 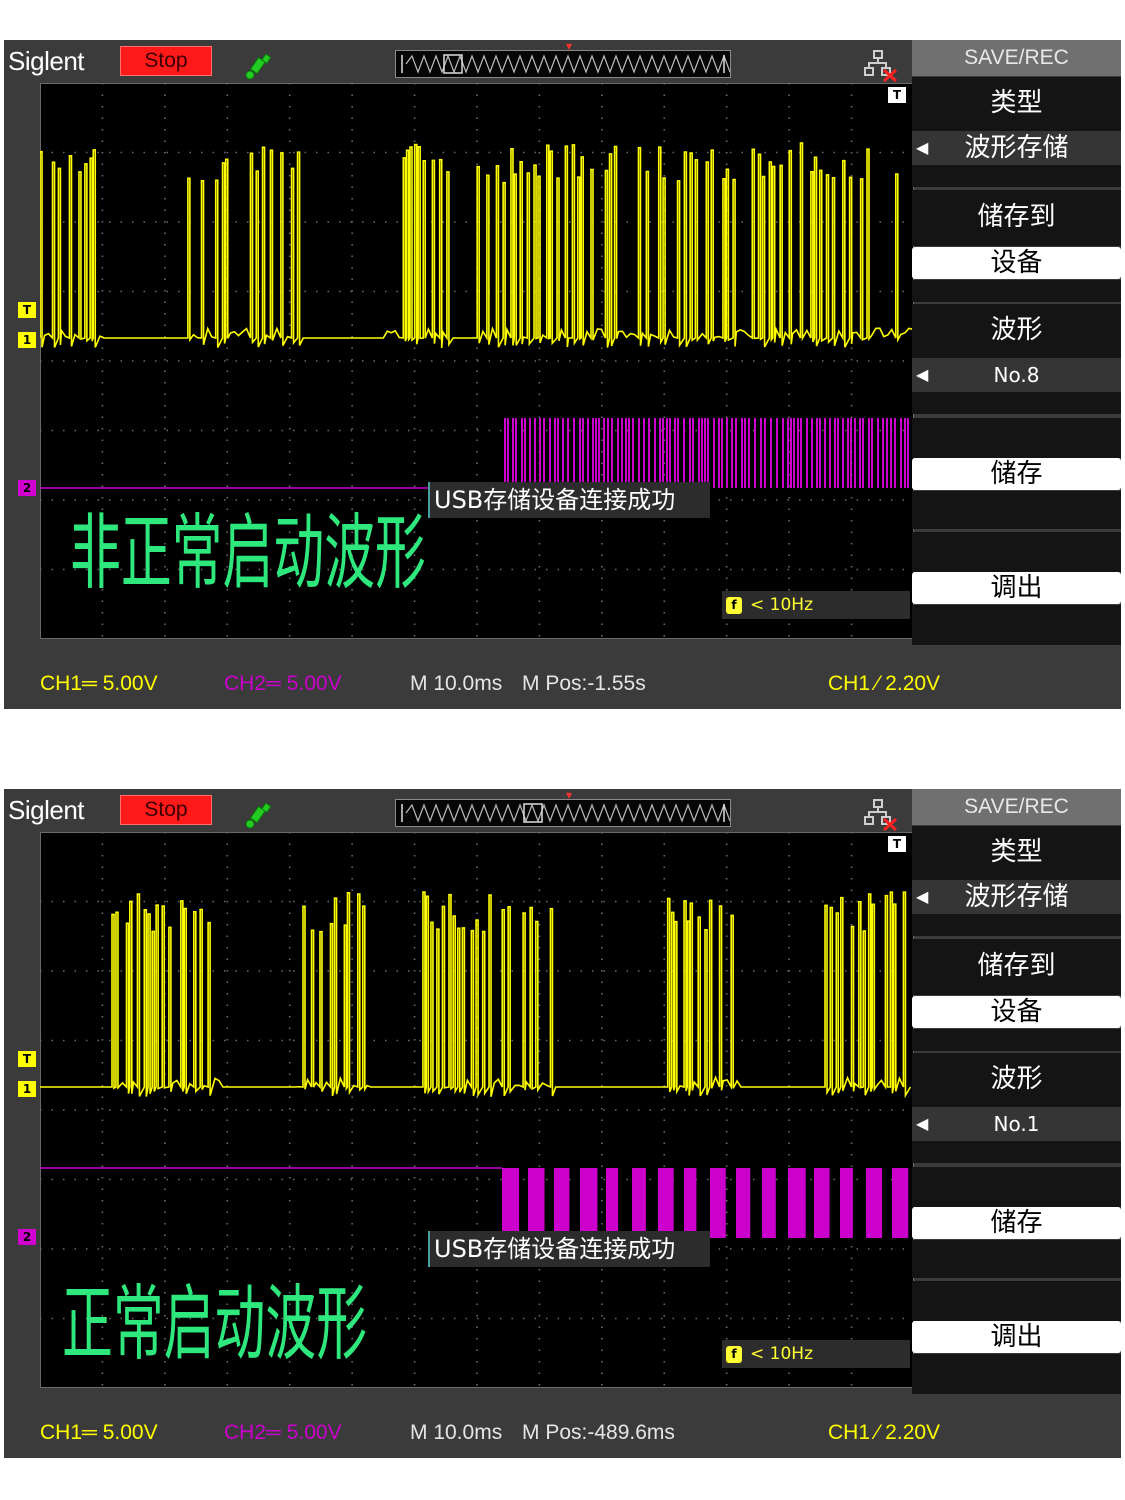 I want to click on menu-wave-number: ◀ No.8, so click(x=1016, y=375).